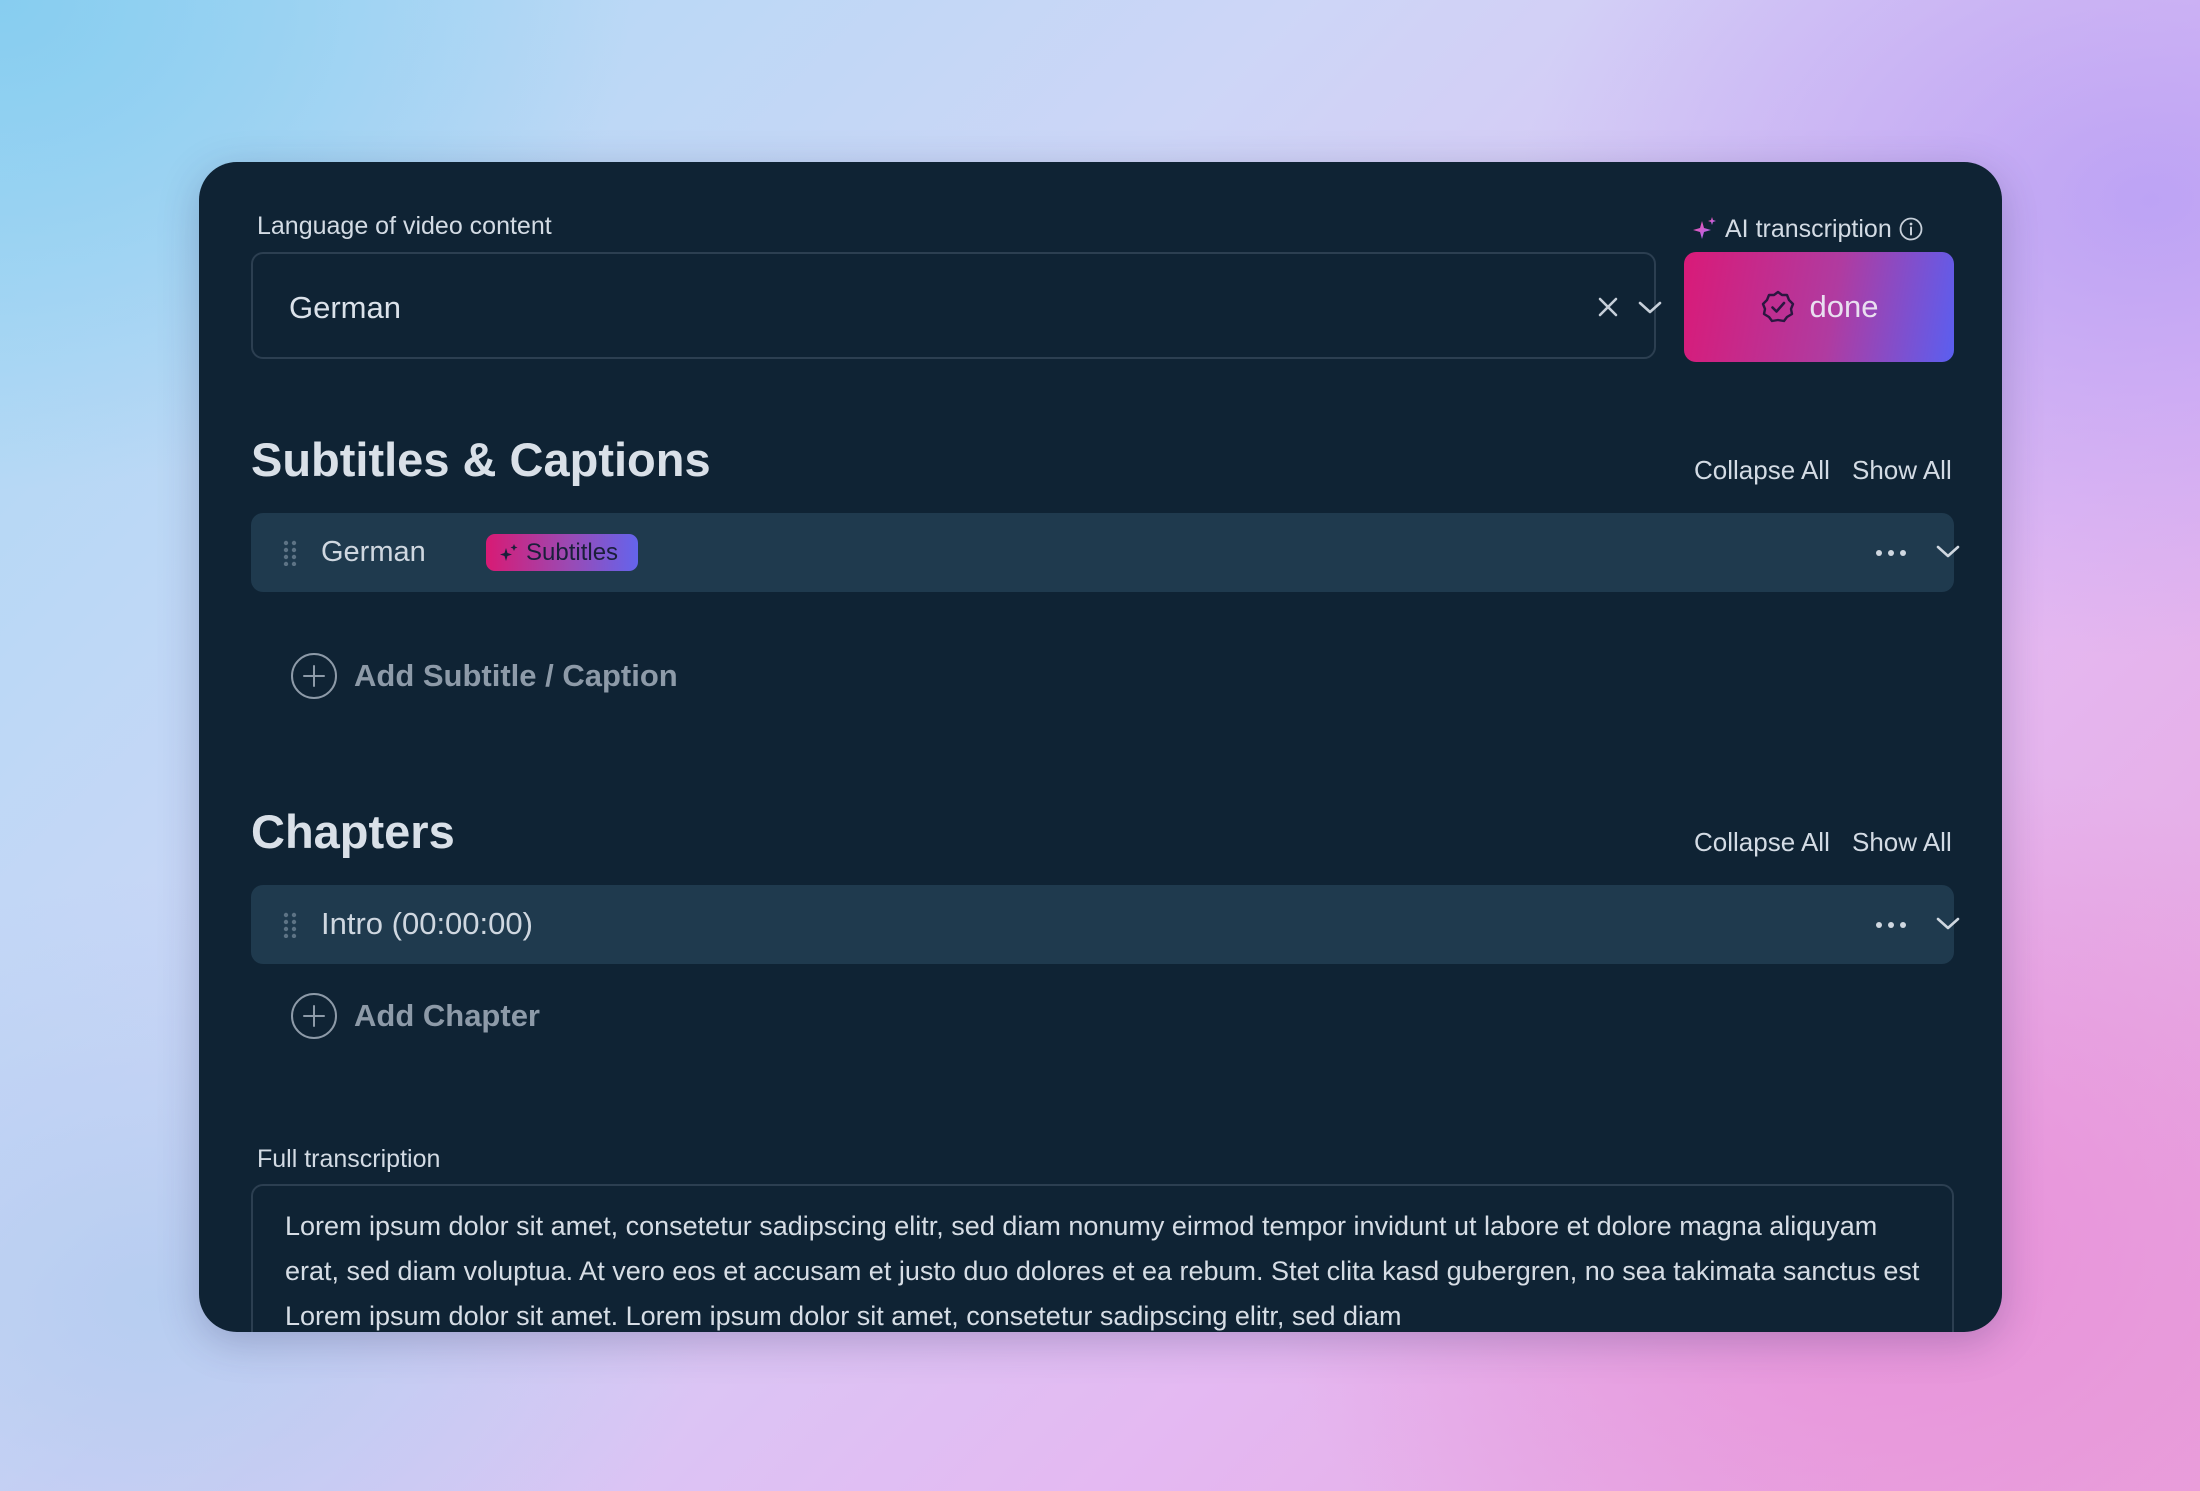 The width and height of the screenshot is (2200, 1491). I want to click on subtitles-title: Subtitles & Captions, so click(481, 459).